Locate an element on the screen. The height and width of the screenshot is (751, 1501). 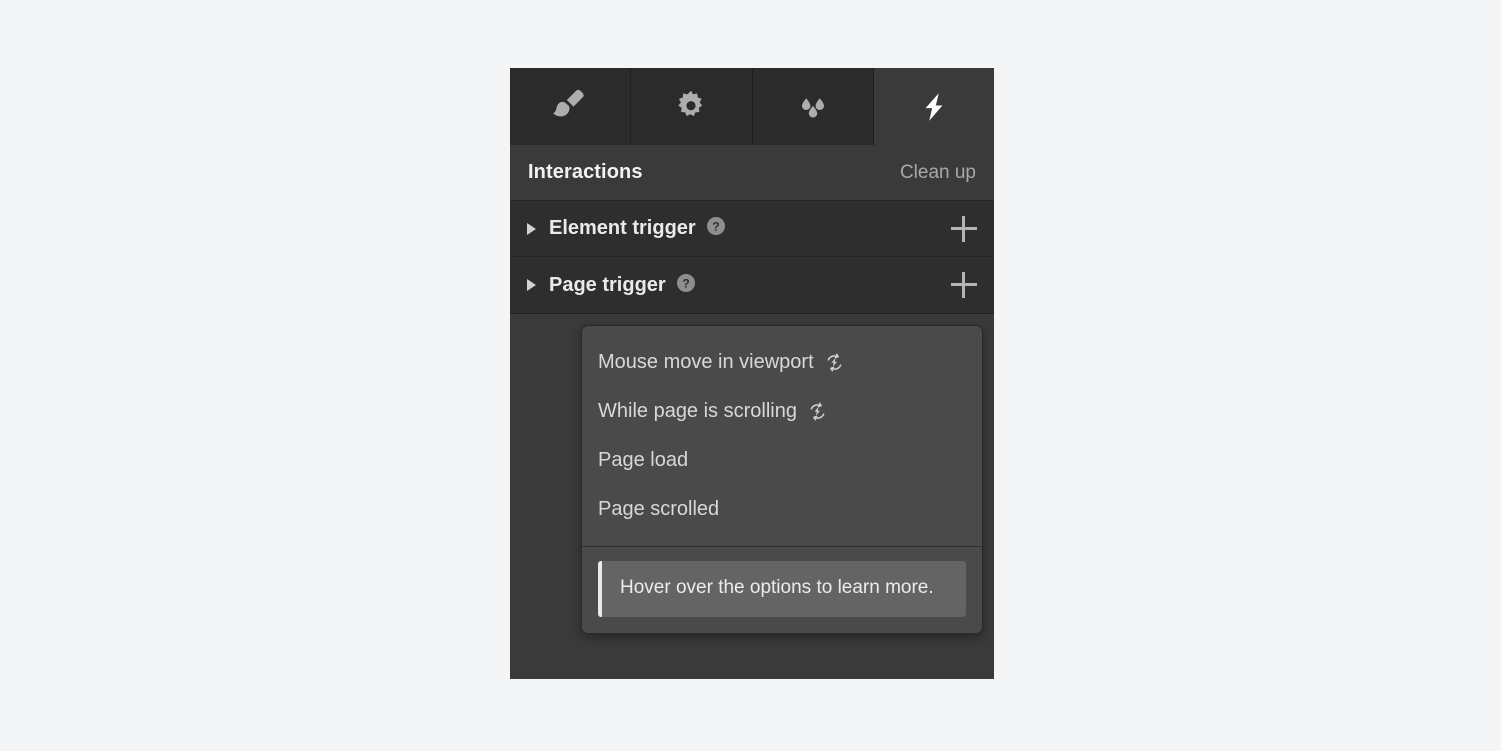
paintbrush-icon is located at coordinates (570, 107).